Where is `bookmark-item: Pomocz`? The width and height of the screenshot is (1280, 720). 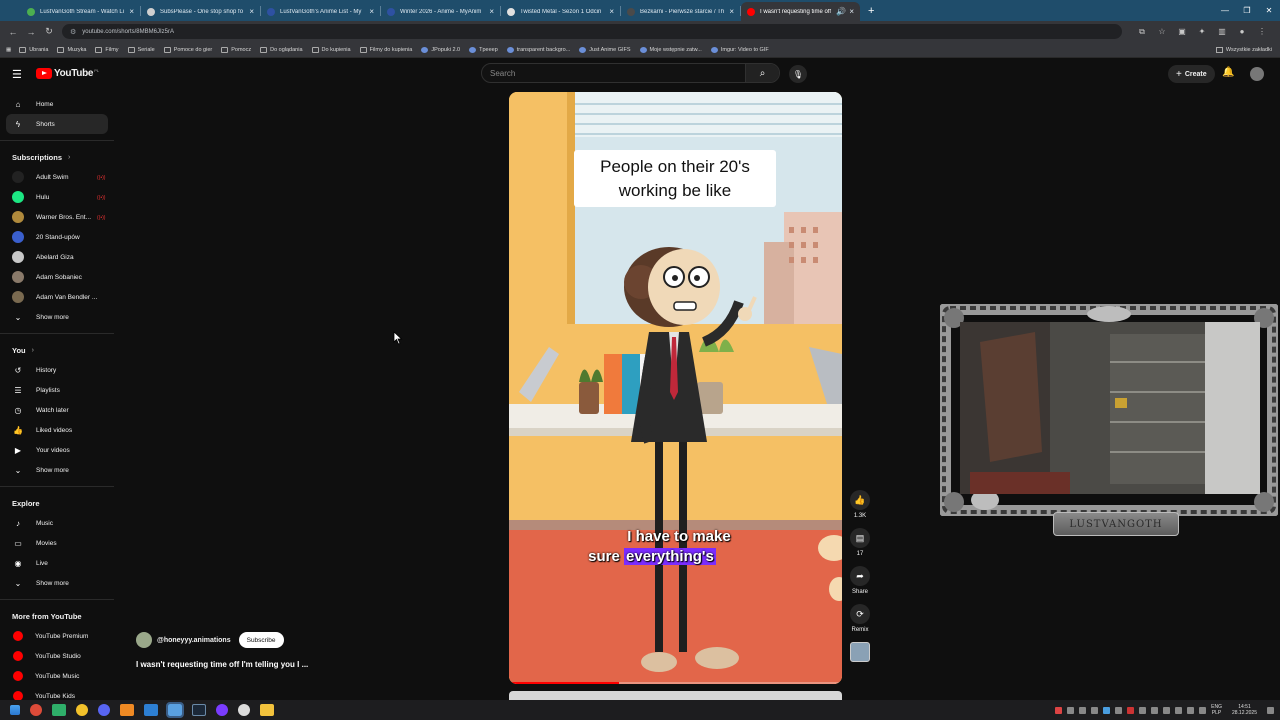
bookmark-item: Pomocz is located at coordinates (236, 49).